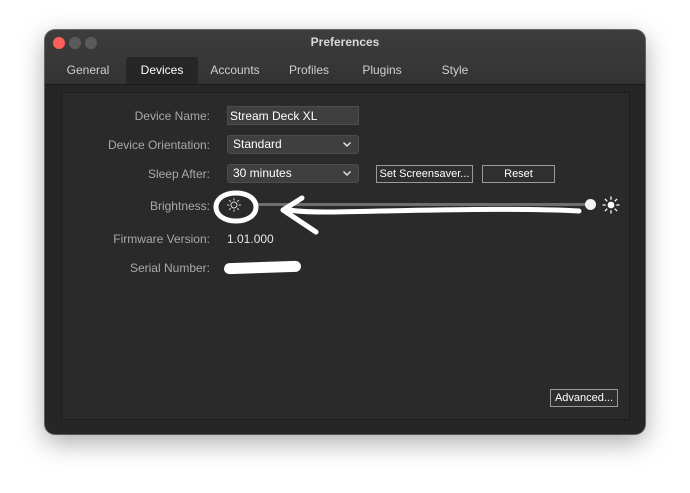  I want to click on serial-number-label: Serial Number:, so click(169, 268).